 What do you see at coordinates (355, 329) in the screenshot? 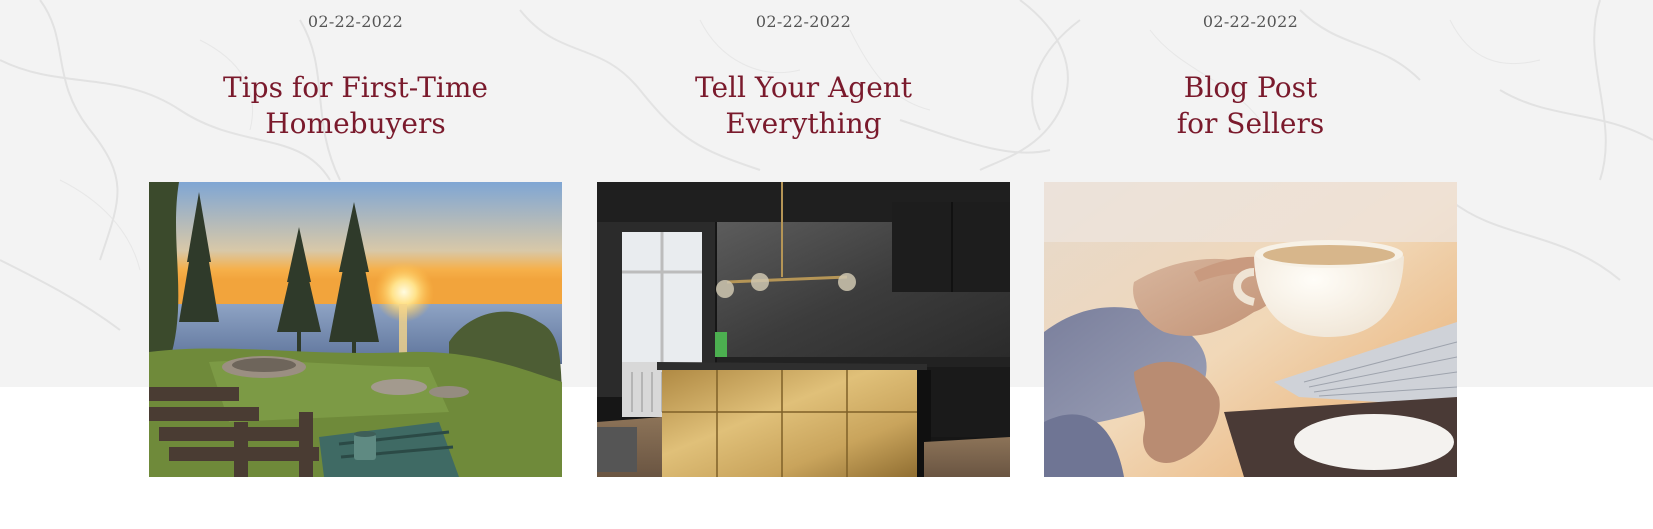
I see `lakeside-sunset-photo` at bounding box center [355, 329].